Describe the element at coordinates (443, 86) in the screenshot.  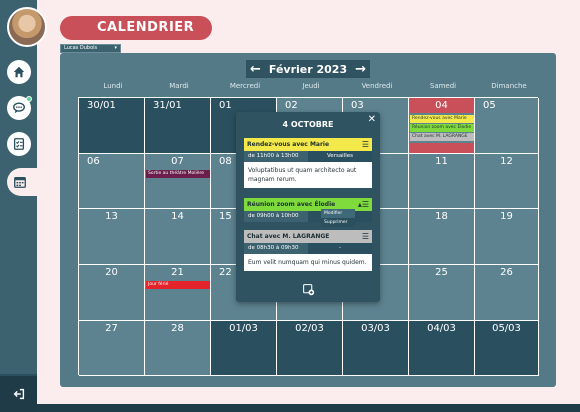
I see `weekday-label: Samedi` at that location.